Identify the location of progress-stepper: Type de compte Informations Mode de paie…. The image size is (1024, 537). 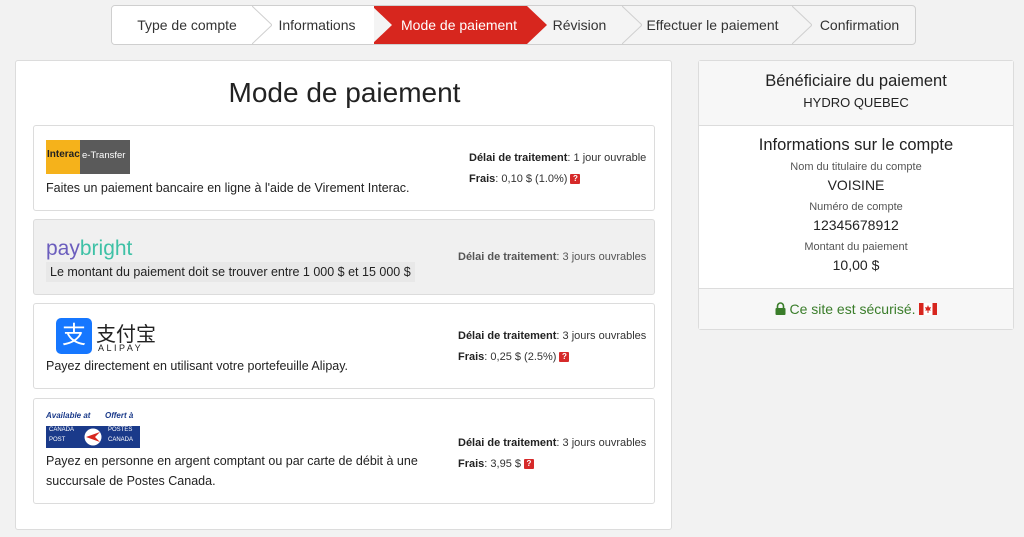
(513, 25).